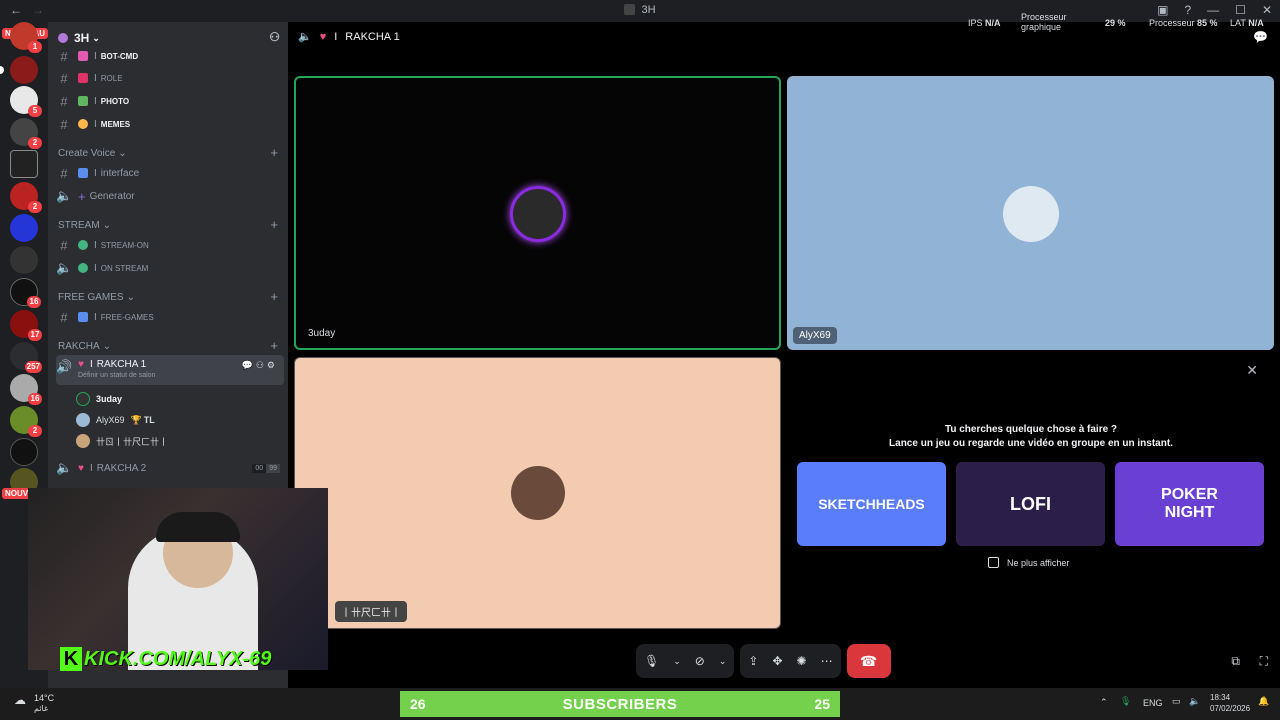 The image size is (1280, 720). I want to click on kick-banner: K KICK.COM/ALYX-69, so click(165, 659).